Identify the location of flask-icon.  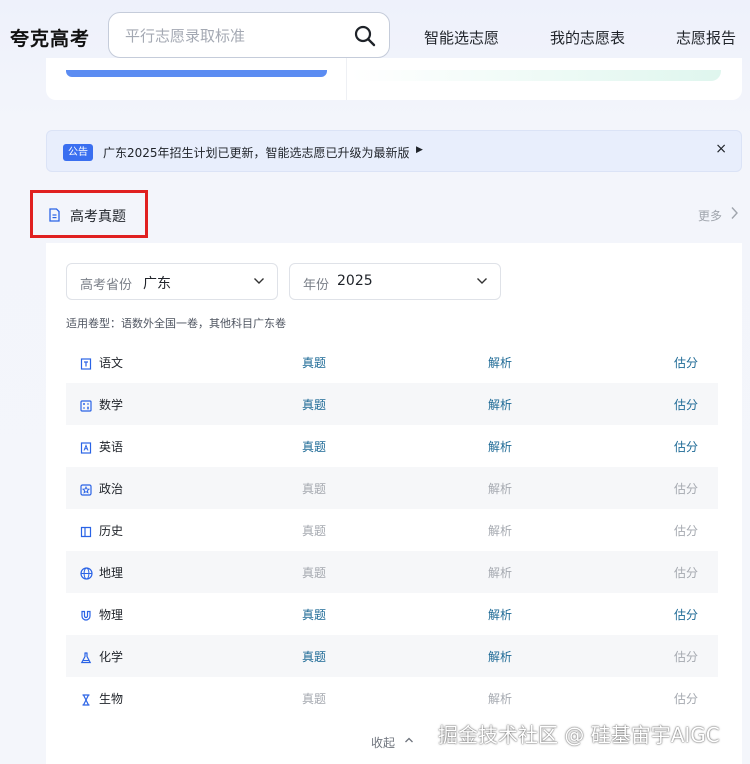
(86, 658).